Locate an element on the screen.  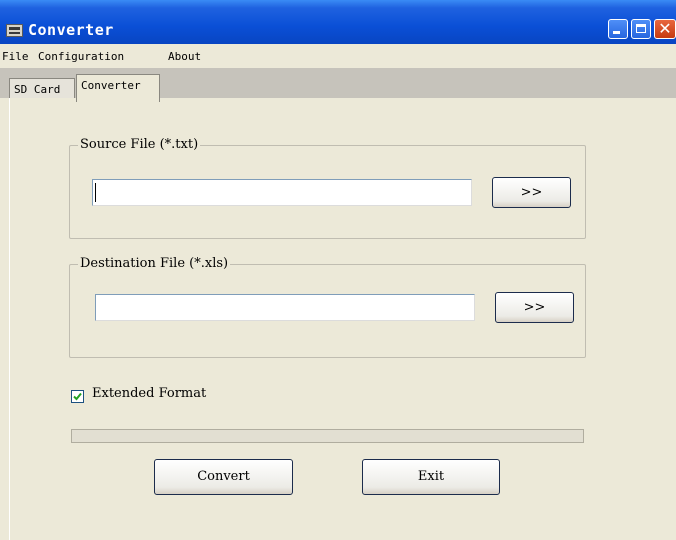
conversion-progress-bar is located at coordinates (327, 436).